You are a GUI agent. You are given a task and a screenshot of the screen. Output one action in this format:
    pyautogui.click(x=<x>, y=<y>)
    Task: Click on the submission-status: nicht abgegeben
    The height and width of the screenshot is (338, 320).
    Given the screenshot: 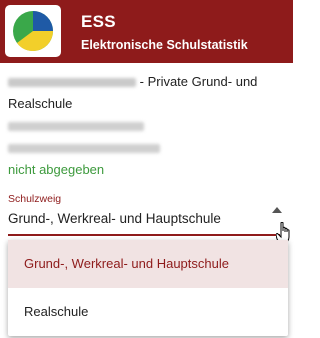 What is the action you would take?
    pyautogui.click(x=56, y=169)
    